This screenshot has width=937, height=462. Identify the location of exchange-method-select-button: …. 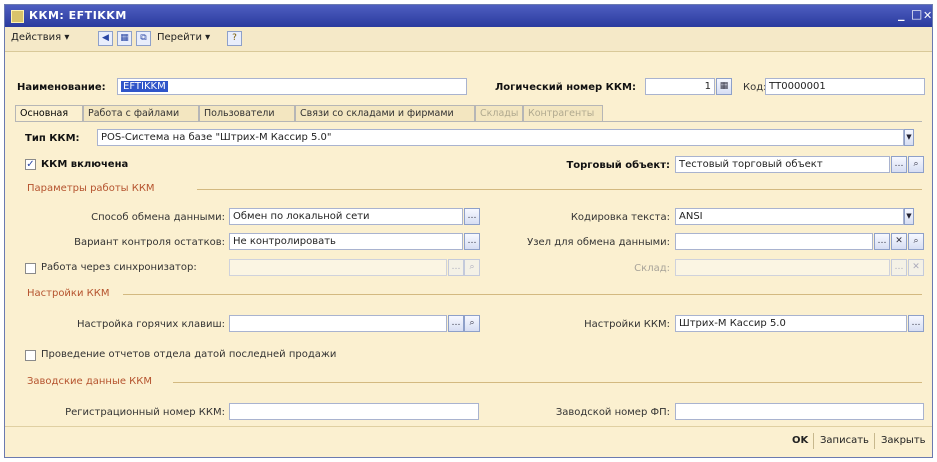
(472, 216).